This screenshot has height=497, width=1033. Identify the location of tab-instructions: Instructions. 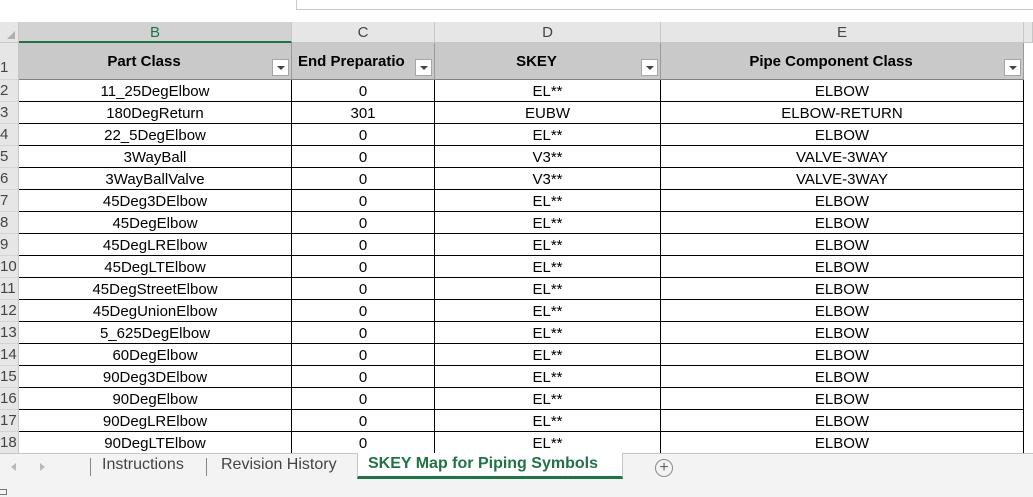
(143, 466).